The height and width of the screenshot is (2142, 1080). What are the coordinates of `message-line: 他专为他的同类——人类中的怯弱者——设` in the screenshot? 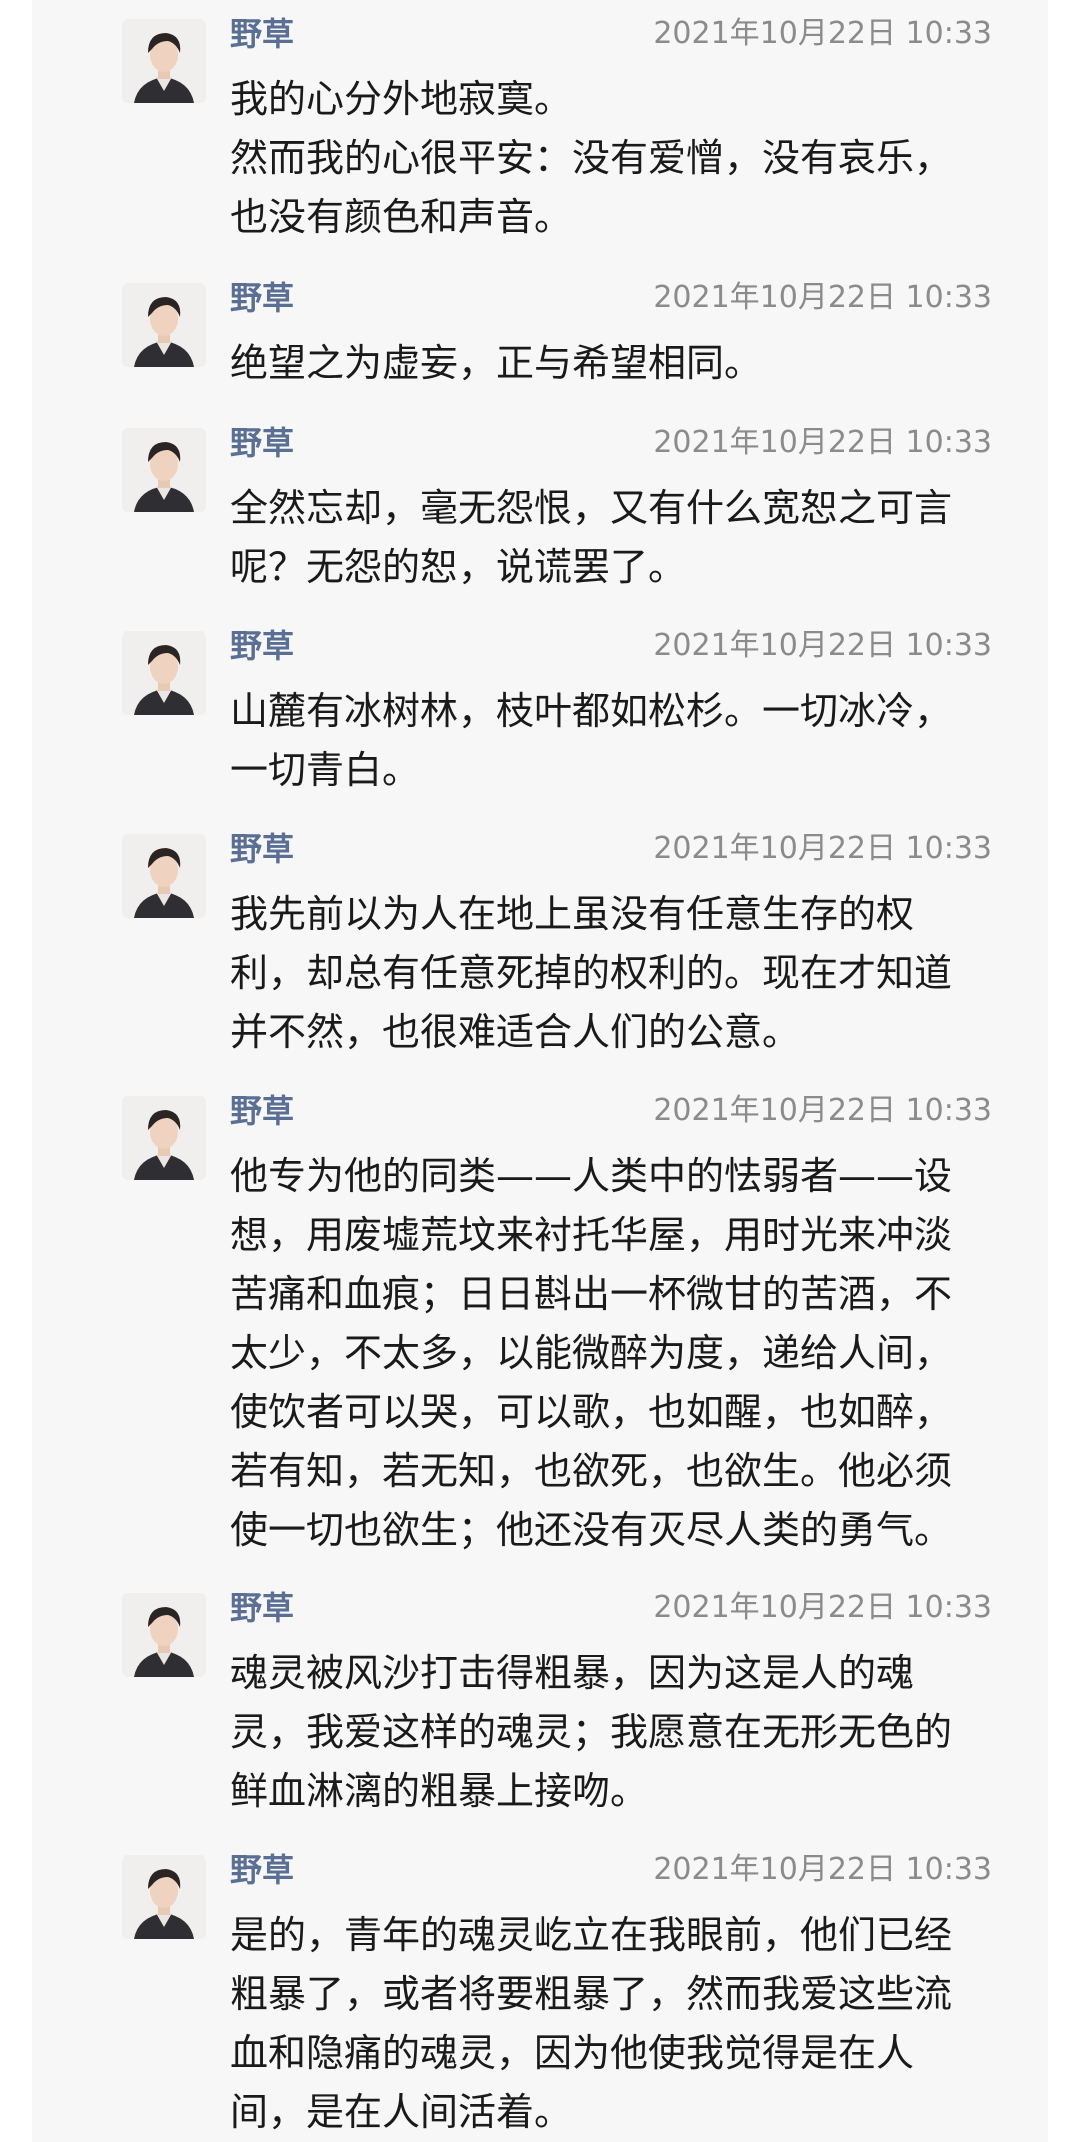 It's located at (591, 1176).